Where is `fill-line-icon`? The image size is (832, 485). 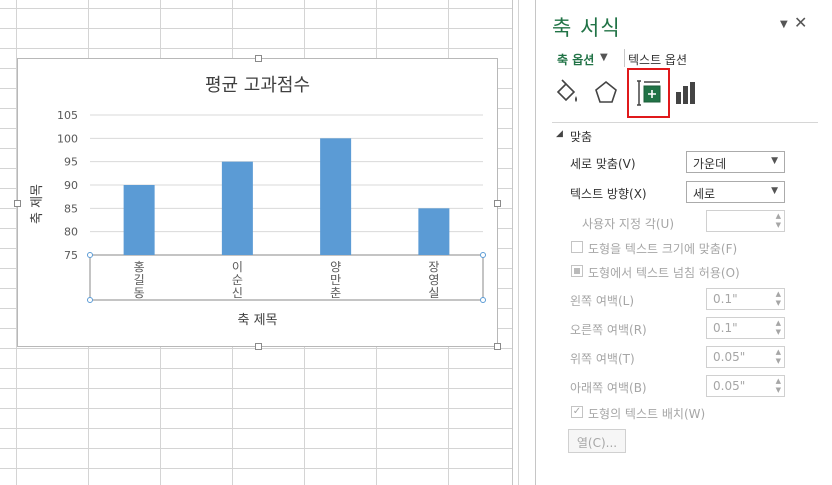
fill-line-icon is located at coordinates (567, 93).